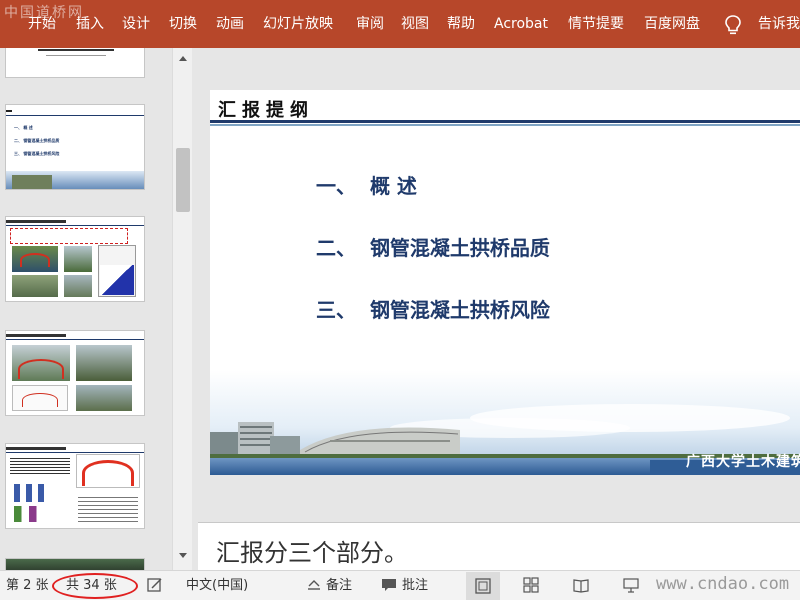  I want to click on outline-item-1: 一、 概 述, so click(366, 184).